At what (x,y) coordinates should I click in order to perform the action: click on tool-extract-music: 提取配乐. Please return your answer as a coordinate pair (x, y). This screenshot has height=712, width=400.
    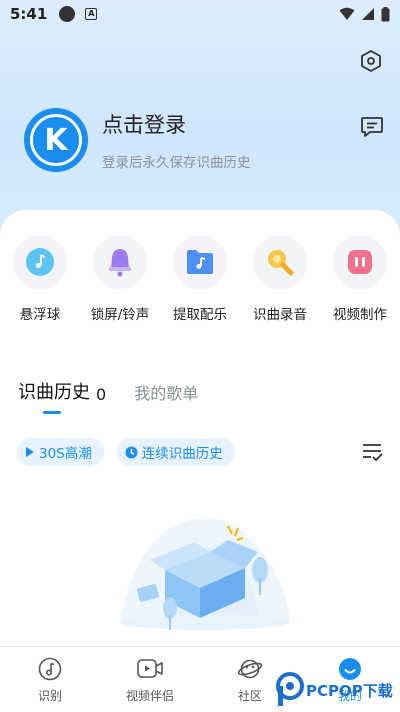
    Looking at the image, I should click on (200, 279).